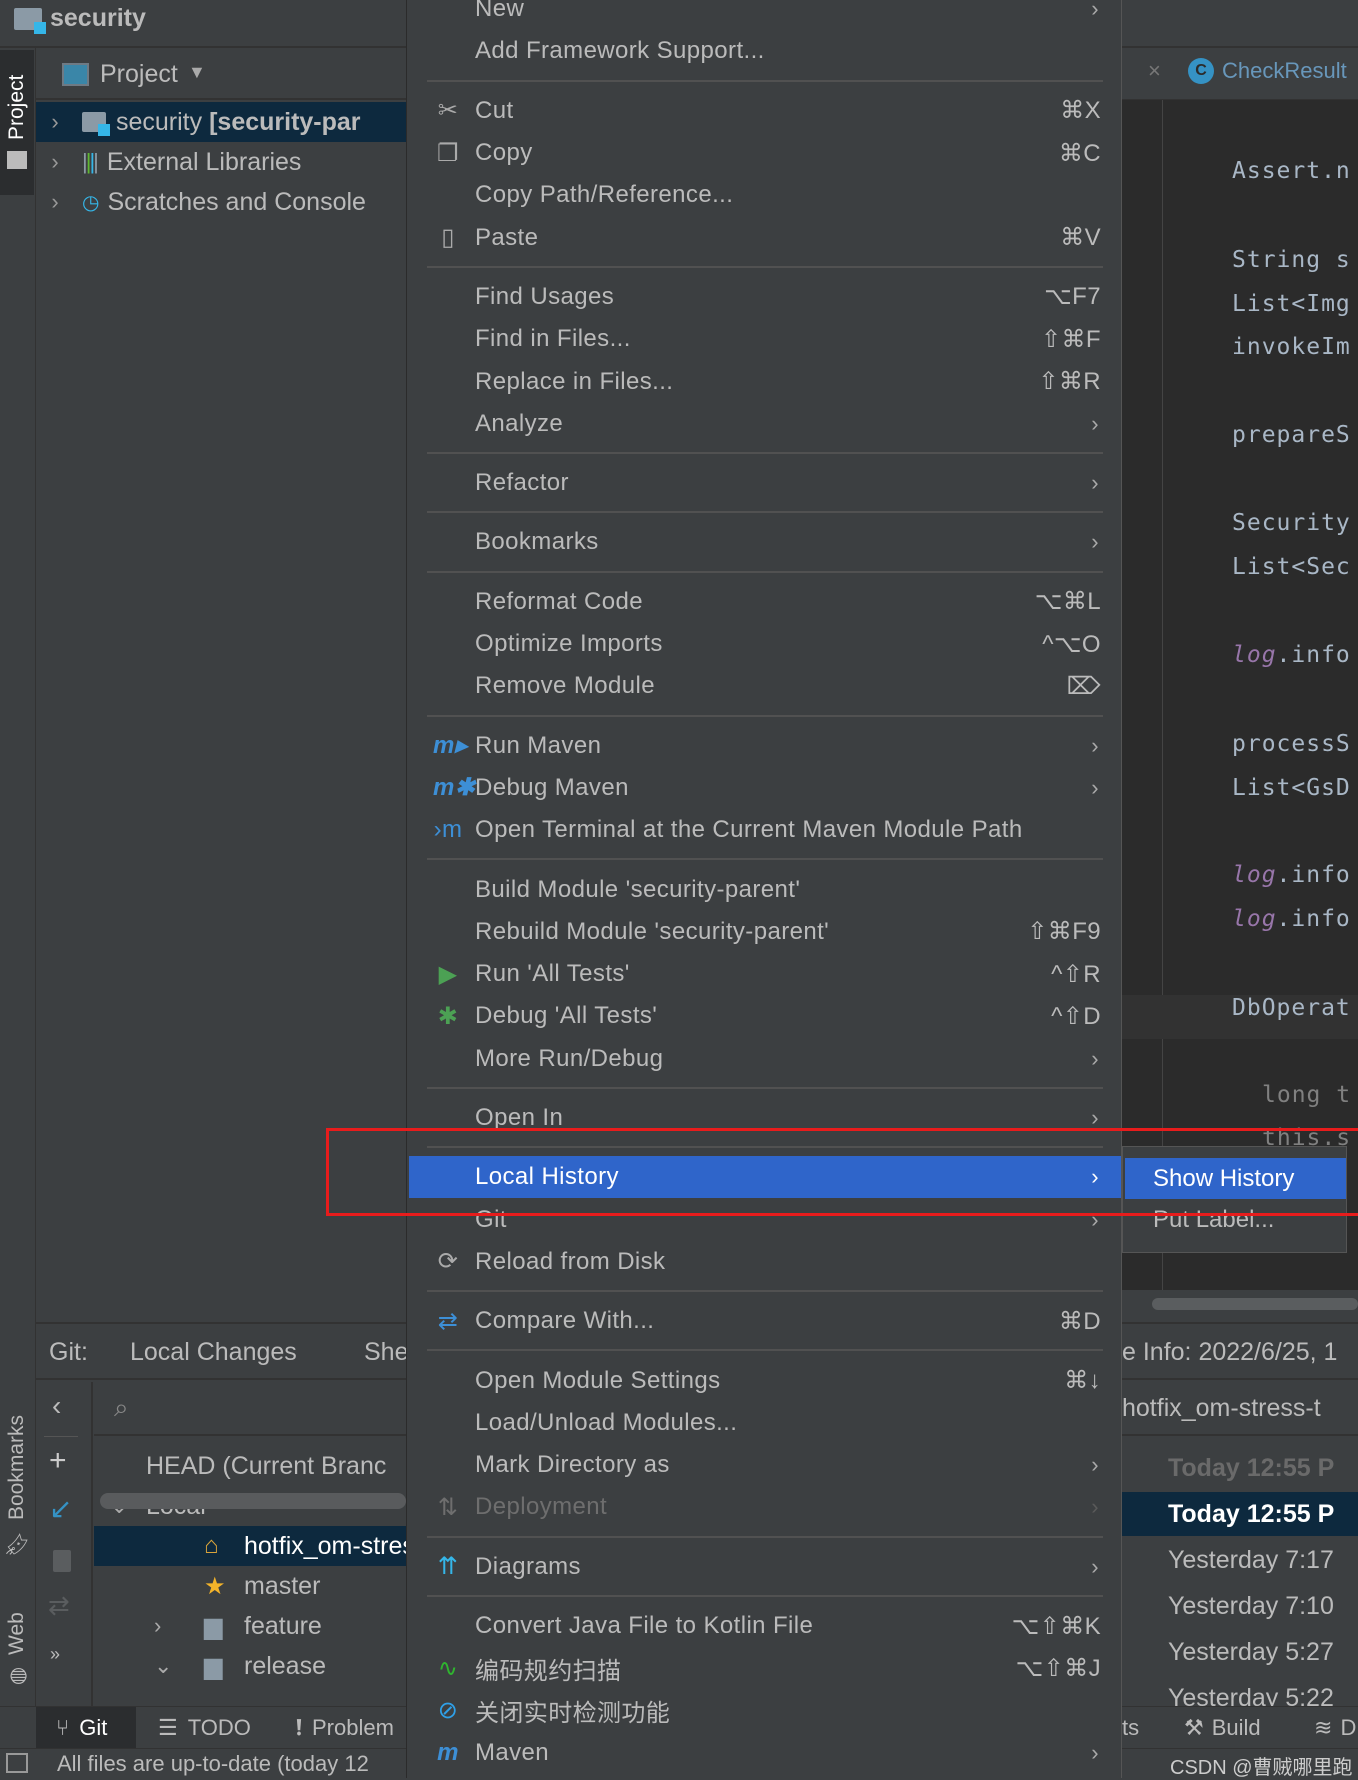 The width and height of the screenshot is (1358, 1780). What do you see at coordinates (765, 602) in the screenshot?
I see `menu-item-reformat-code: Reformat Code ⌥⌘L` at bounding box center [765, 602].